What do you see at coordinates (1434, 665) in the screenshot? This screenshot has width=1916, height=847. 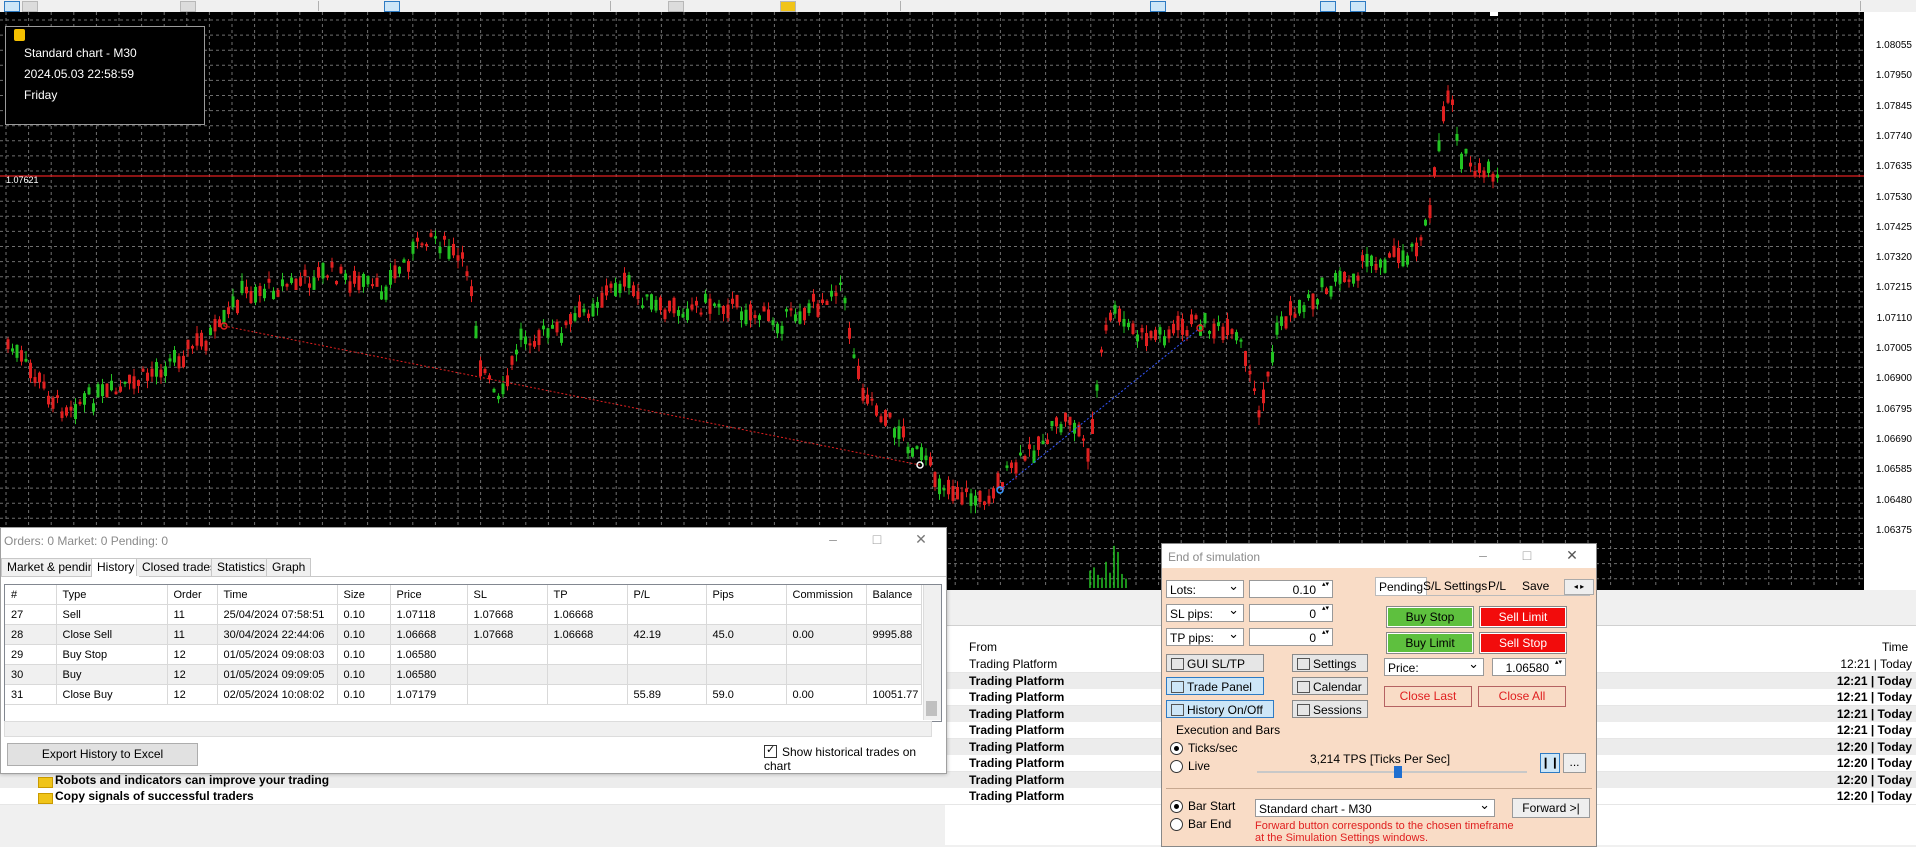 I see `price-mode-select: Price:` at bounding box center [1434, 665].